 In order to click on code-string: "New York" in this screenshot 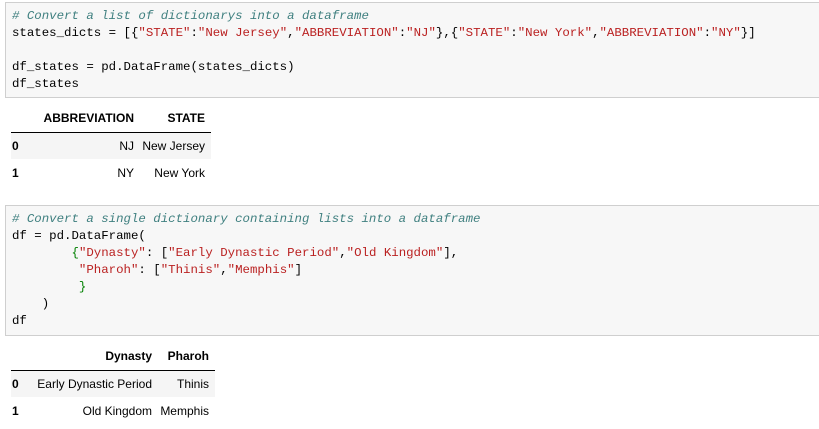, I will do `click(555, 33)`.